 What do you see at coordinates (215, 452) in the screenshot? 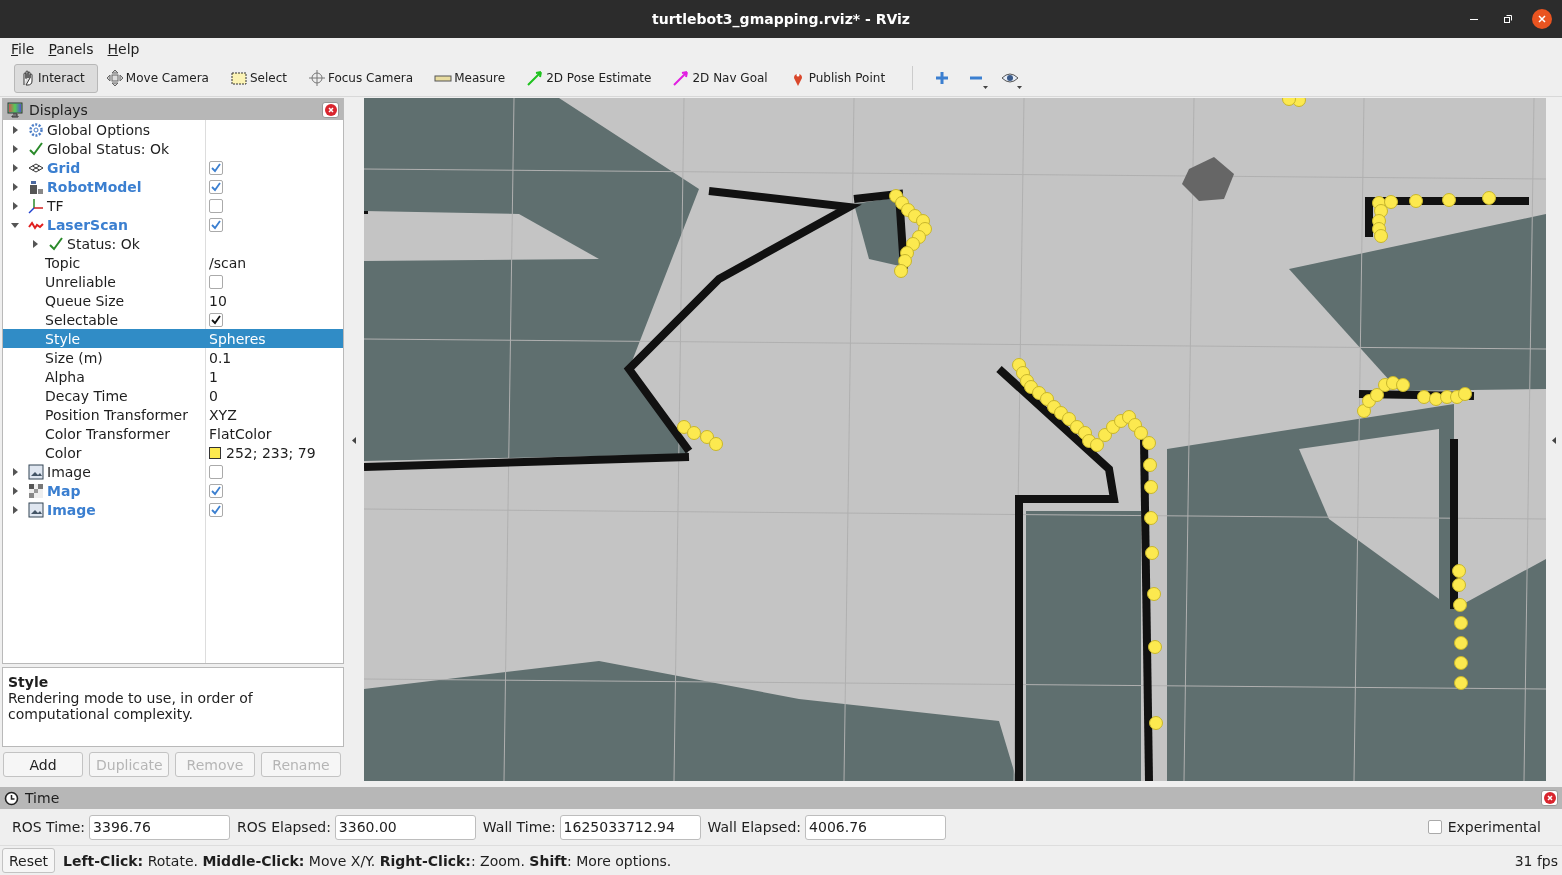
I see `color-swatch` at bounding box center [215, 452].